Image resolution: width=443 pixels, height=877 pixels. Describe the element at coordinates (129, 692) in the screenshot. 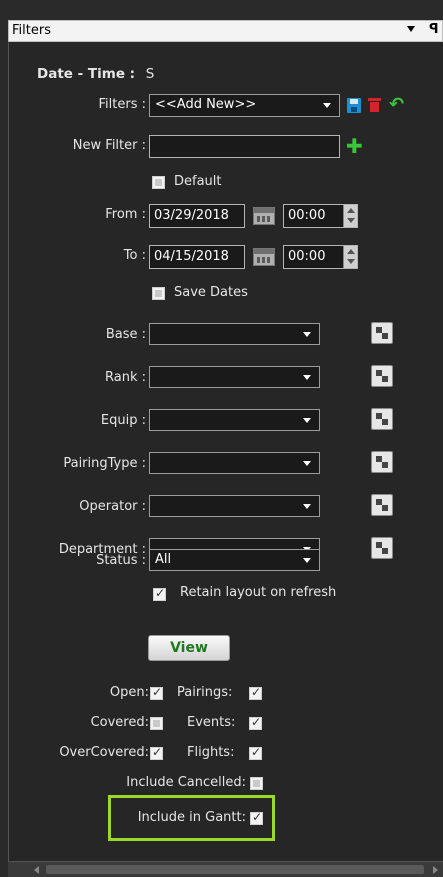

I see `open-label: Open:` at that location.